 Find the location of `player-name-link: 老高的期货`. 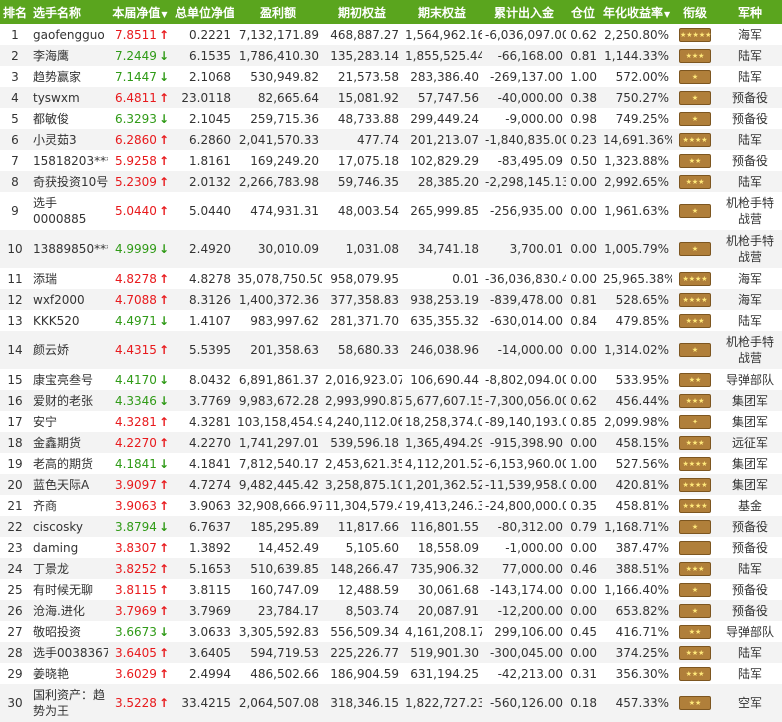

player-name-link: 老高的期货 is located at coordinates (69, 463).